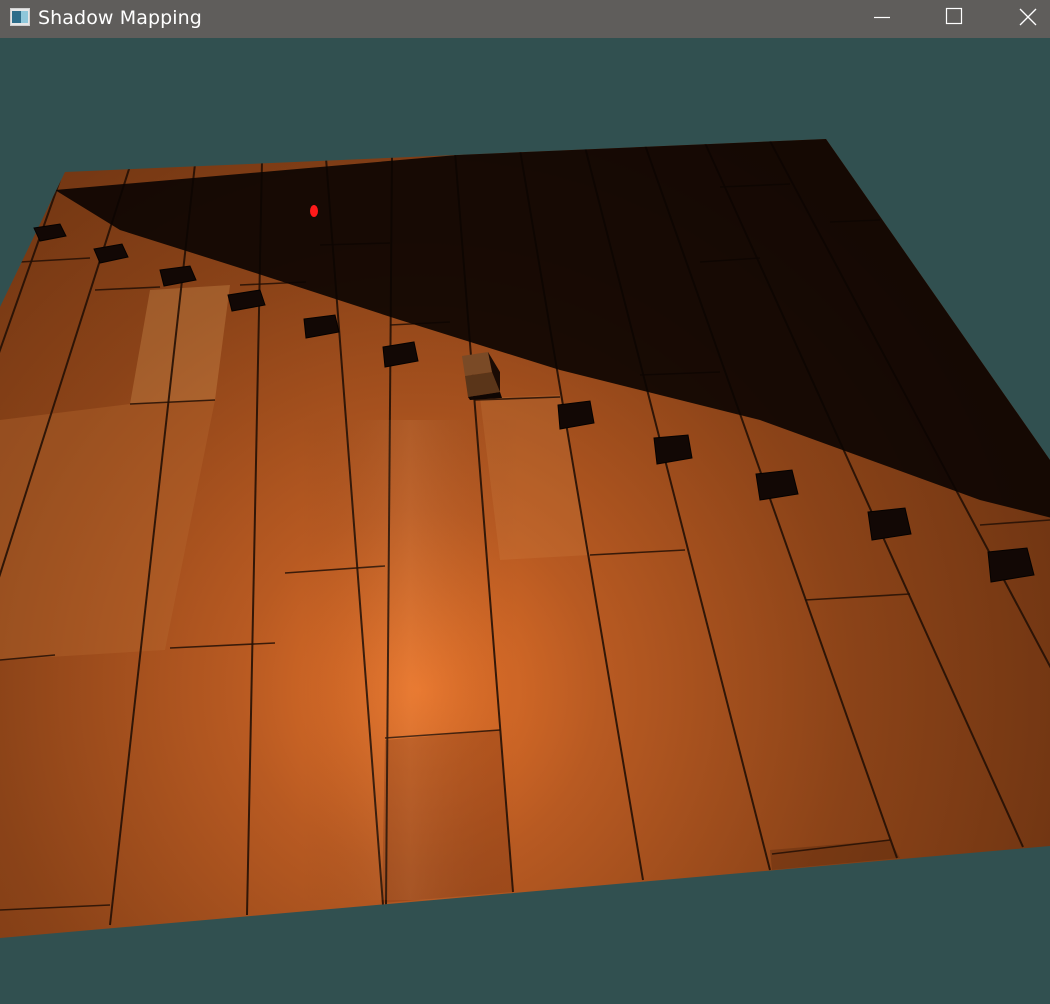 The height and width of the screenshot is (1004, 1050). What do you see at coordinates (954, 16) in the screenshot?
I see `maximize-icon` at bounding box center [954, 16].